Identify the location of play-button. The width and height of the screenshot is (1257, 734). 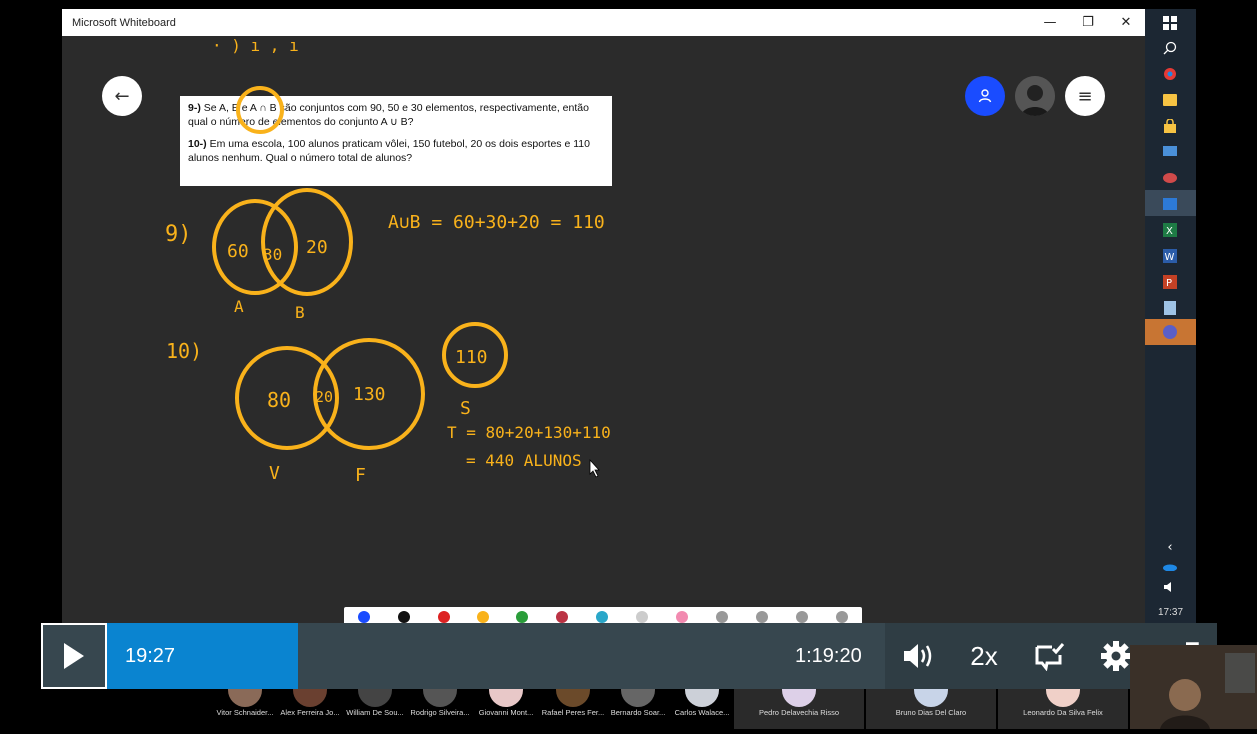
(74, 656).